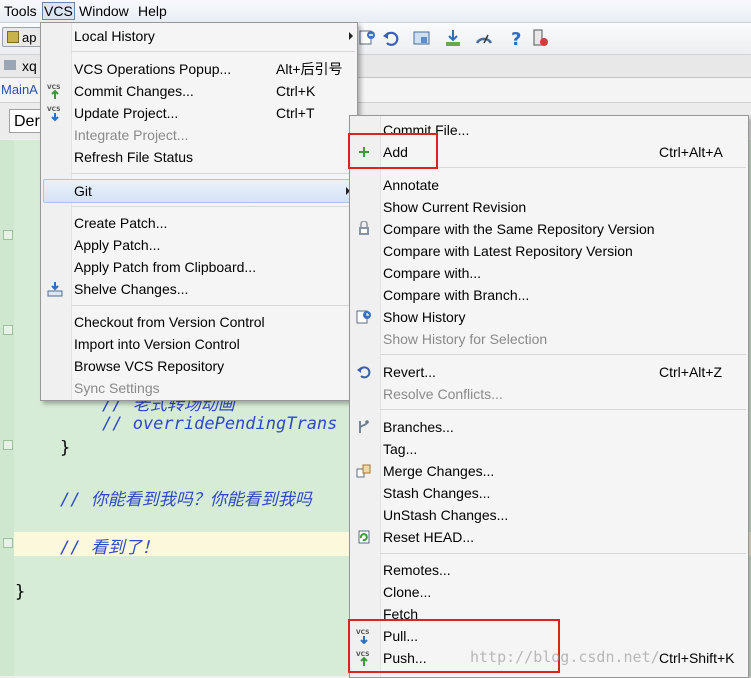  I want to click on menu-item-import-into-vc: Import into Version Control, so click(199, 344).